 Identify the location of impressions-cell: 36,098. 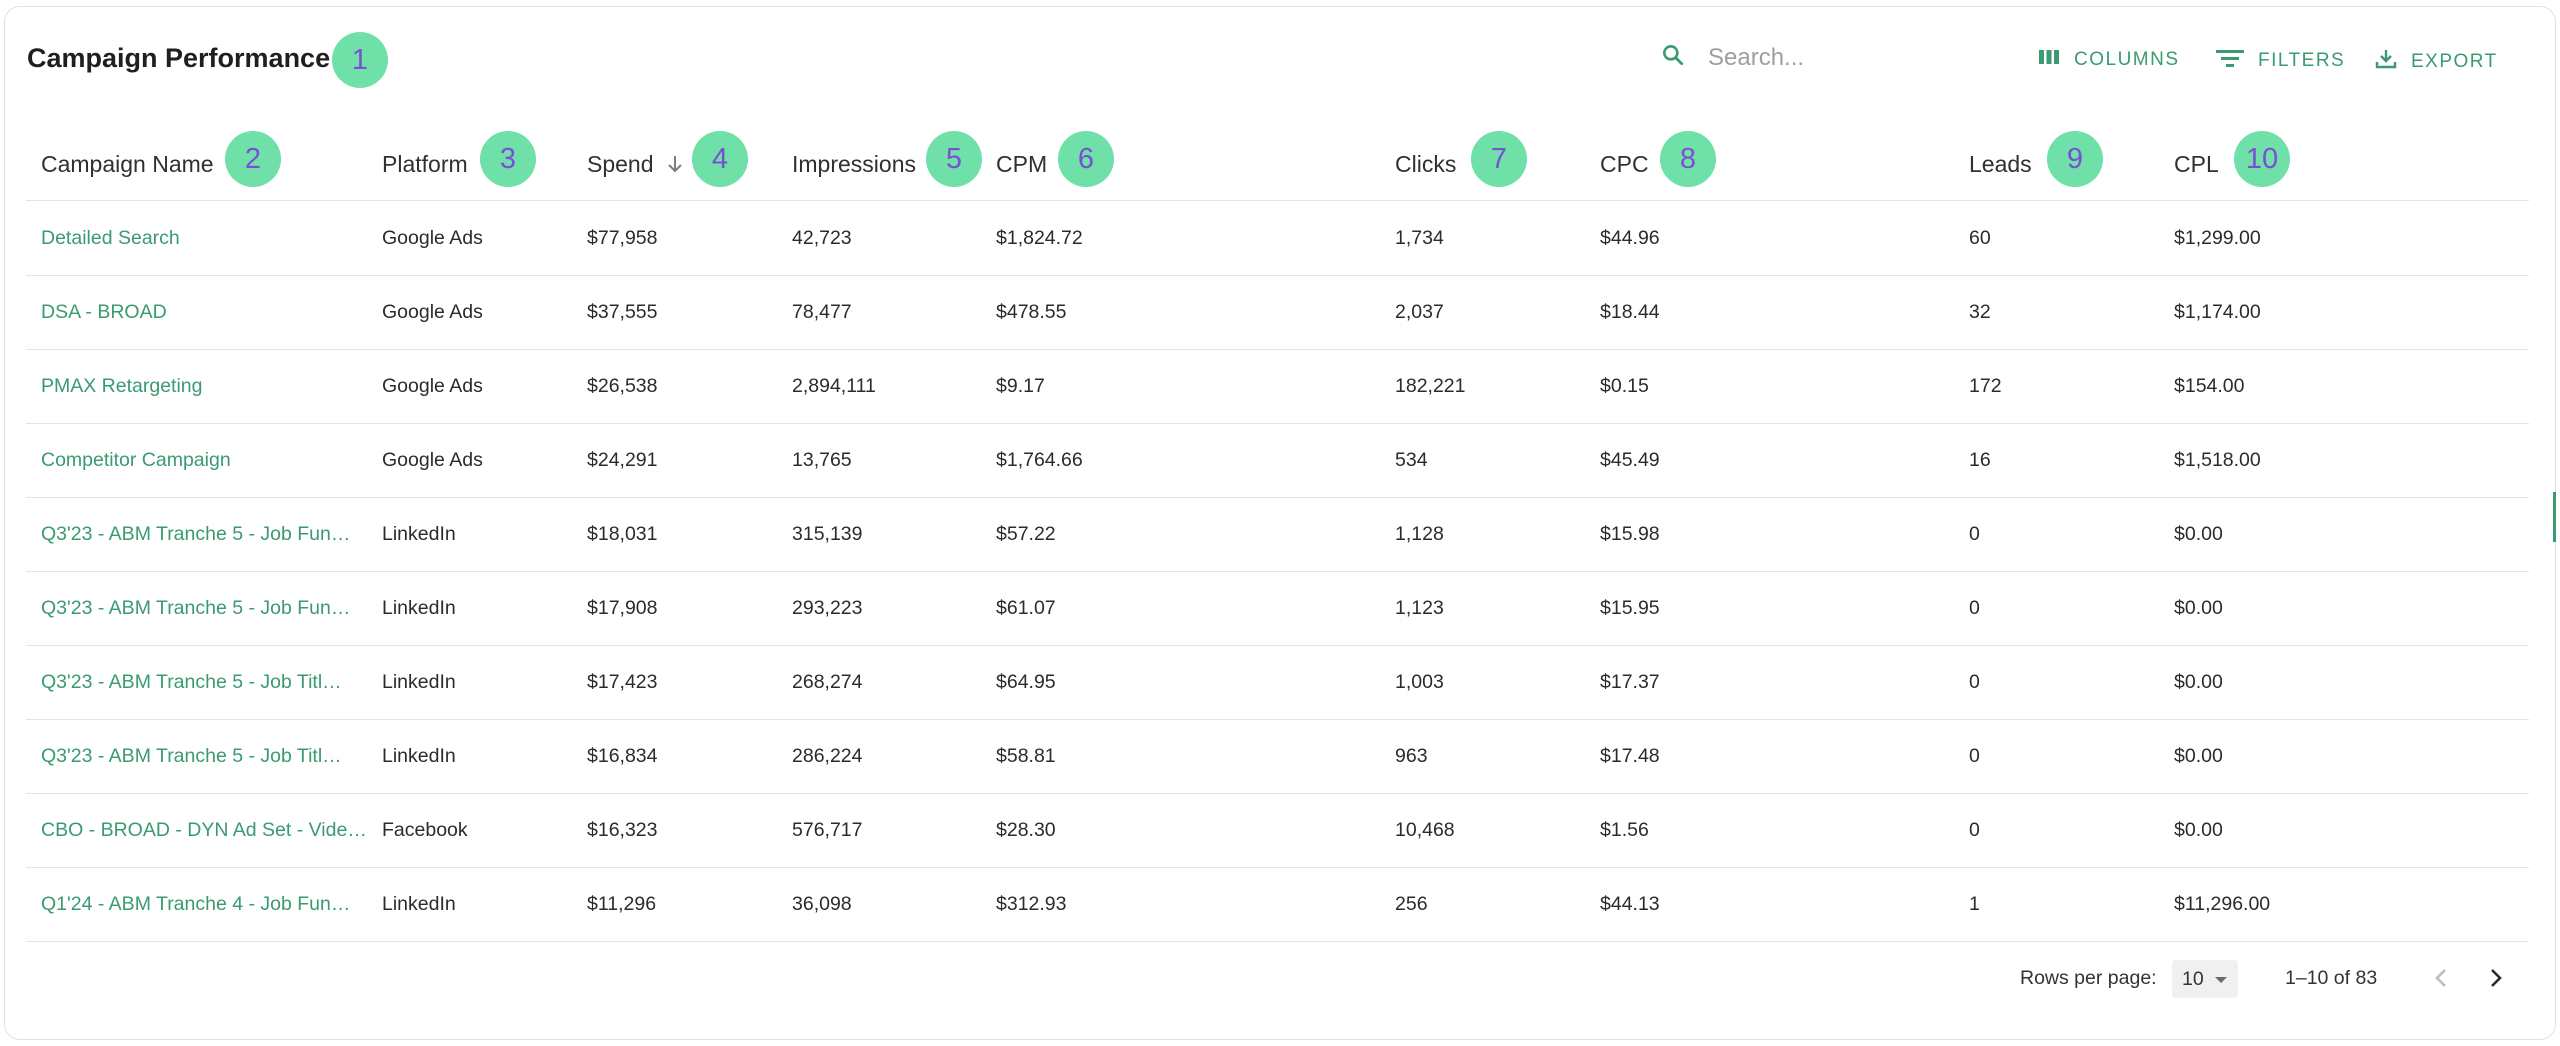
(822, 903).